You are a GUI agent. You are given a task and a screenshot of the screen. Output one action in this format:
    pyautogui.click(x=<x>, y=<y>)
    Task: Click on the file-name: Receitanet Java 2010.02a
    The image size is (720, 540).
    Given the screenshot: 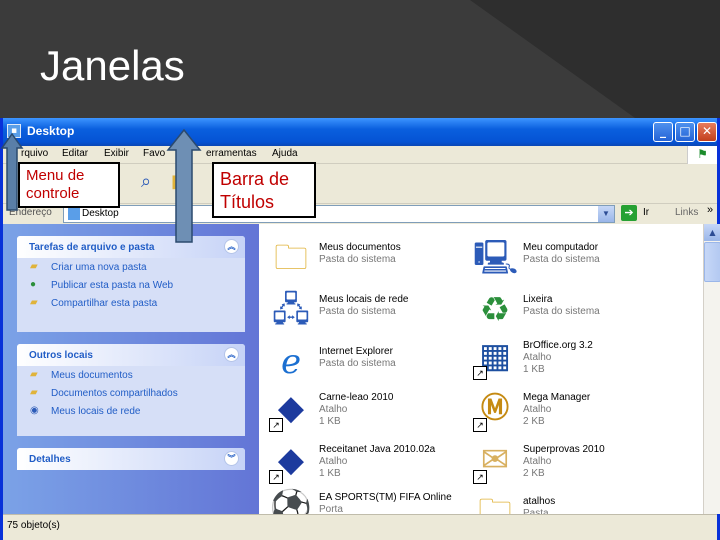 What is the action you would take?
    pyautogui.click(x=377, y=449)
    